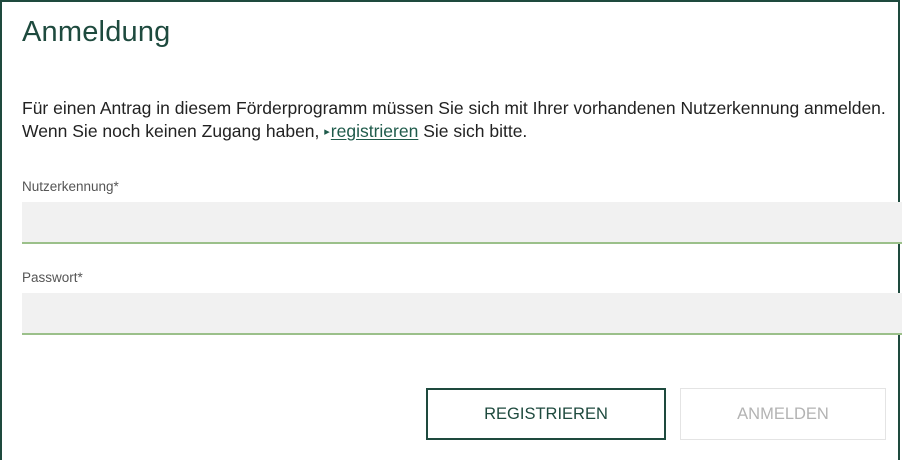 The image size is (902, 460). I want to click on link-arrow-icon: ▸, so click(327, 132).